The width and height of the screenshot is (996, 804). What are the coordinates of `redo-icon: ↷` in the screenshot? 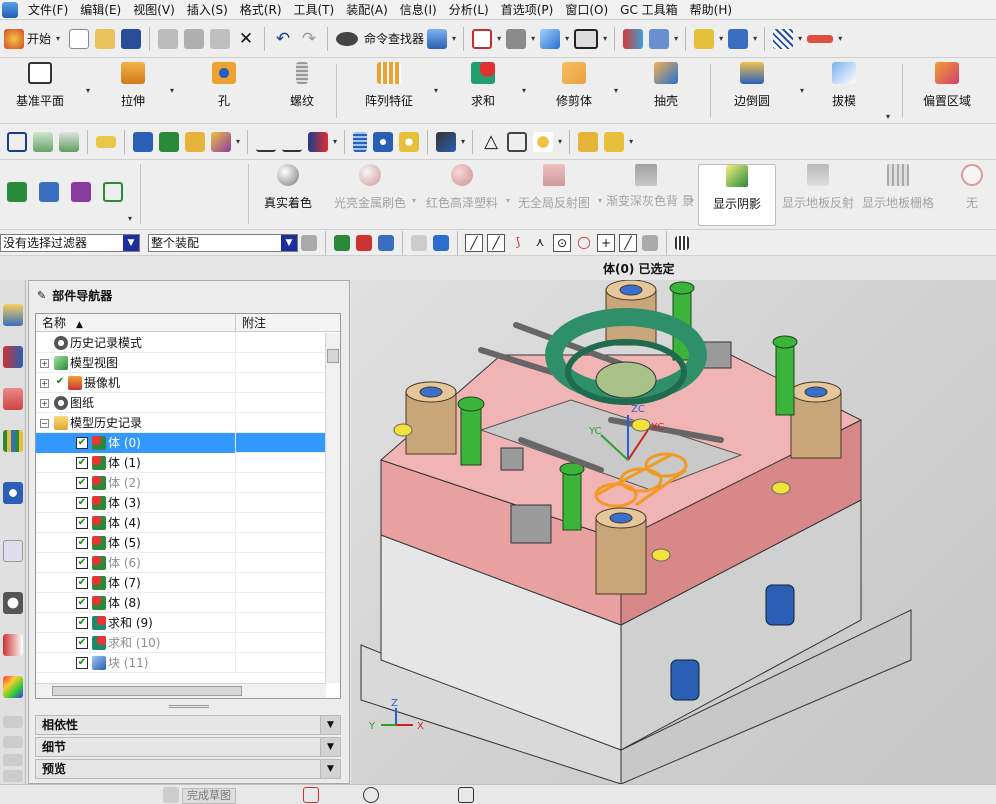 It's located at (309, 39).